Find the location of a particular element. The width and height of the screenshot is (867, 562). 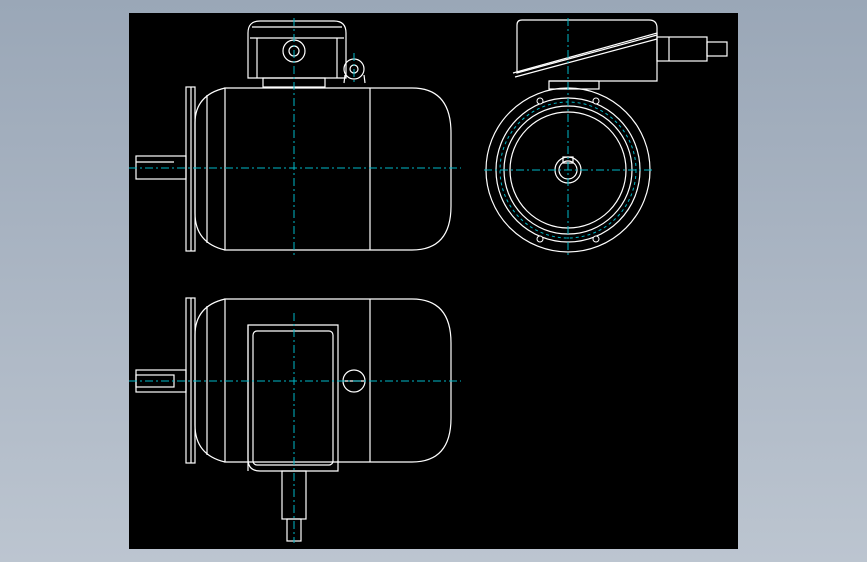

cable-gland is located at coordinates (692, 49).